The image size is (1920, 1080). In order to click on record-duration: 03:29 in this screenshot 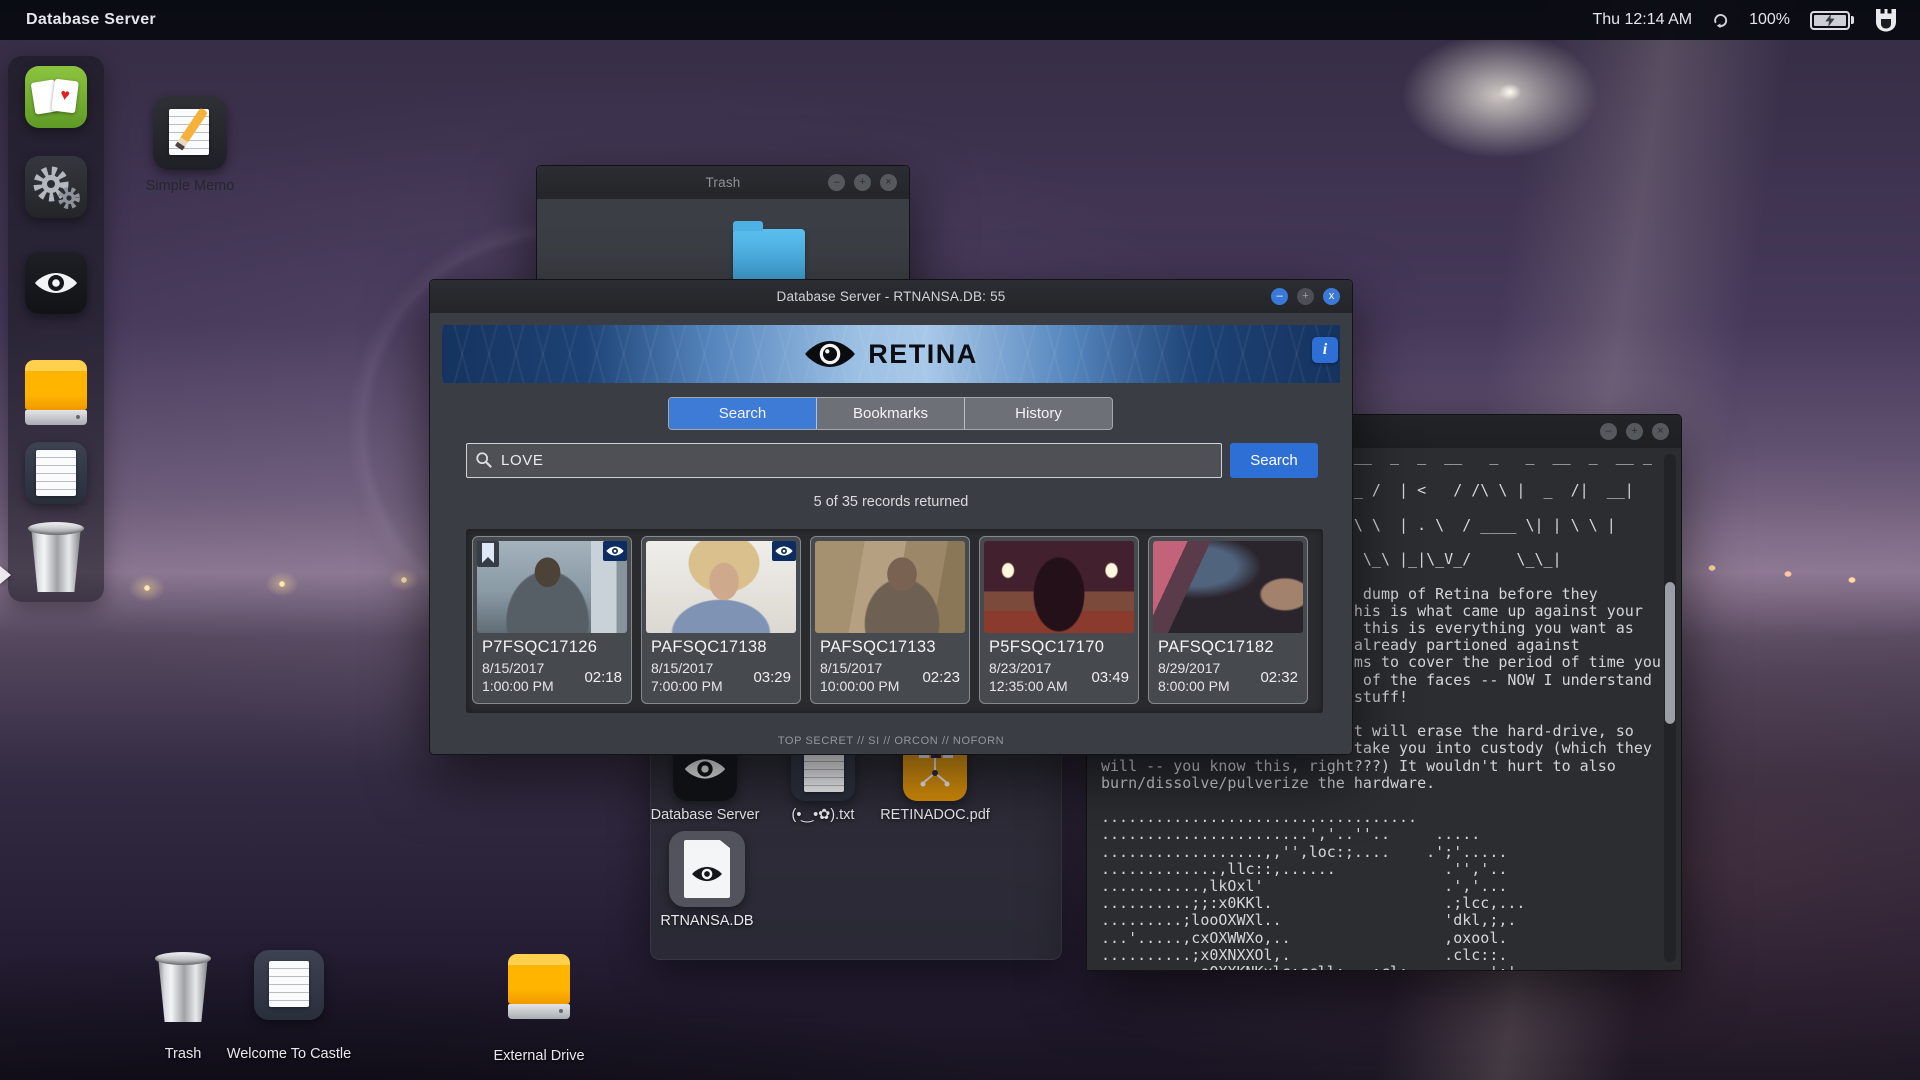, I will do `click(772, 677)`.